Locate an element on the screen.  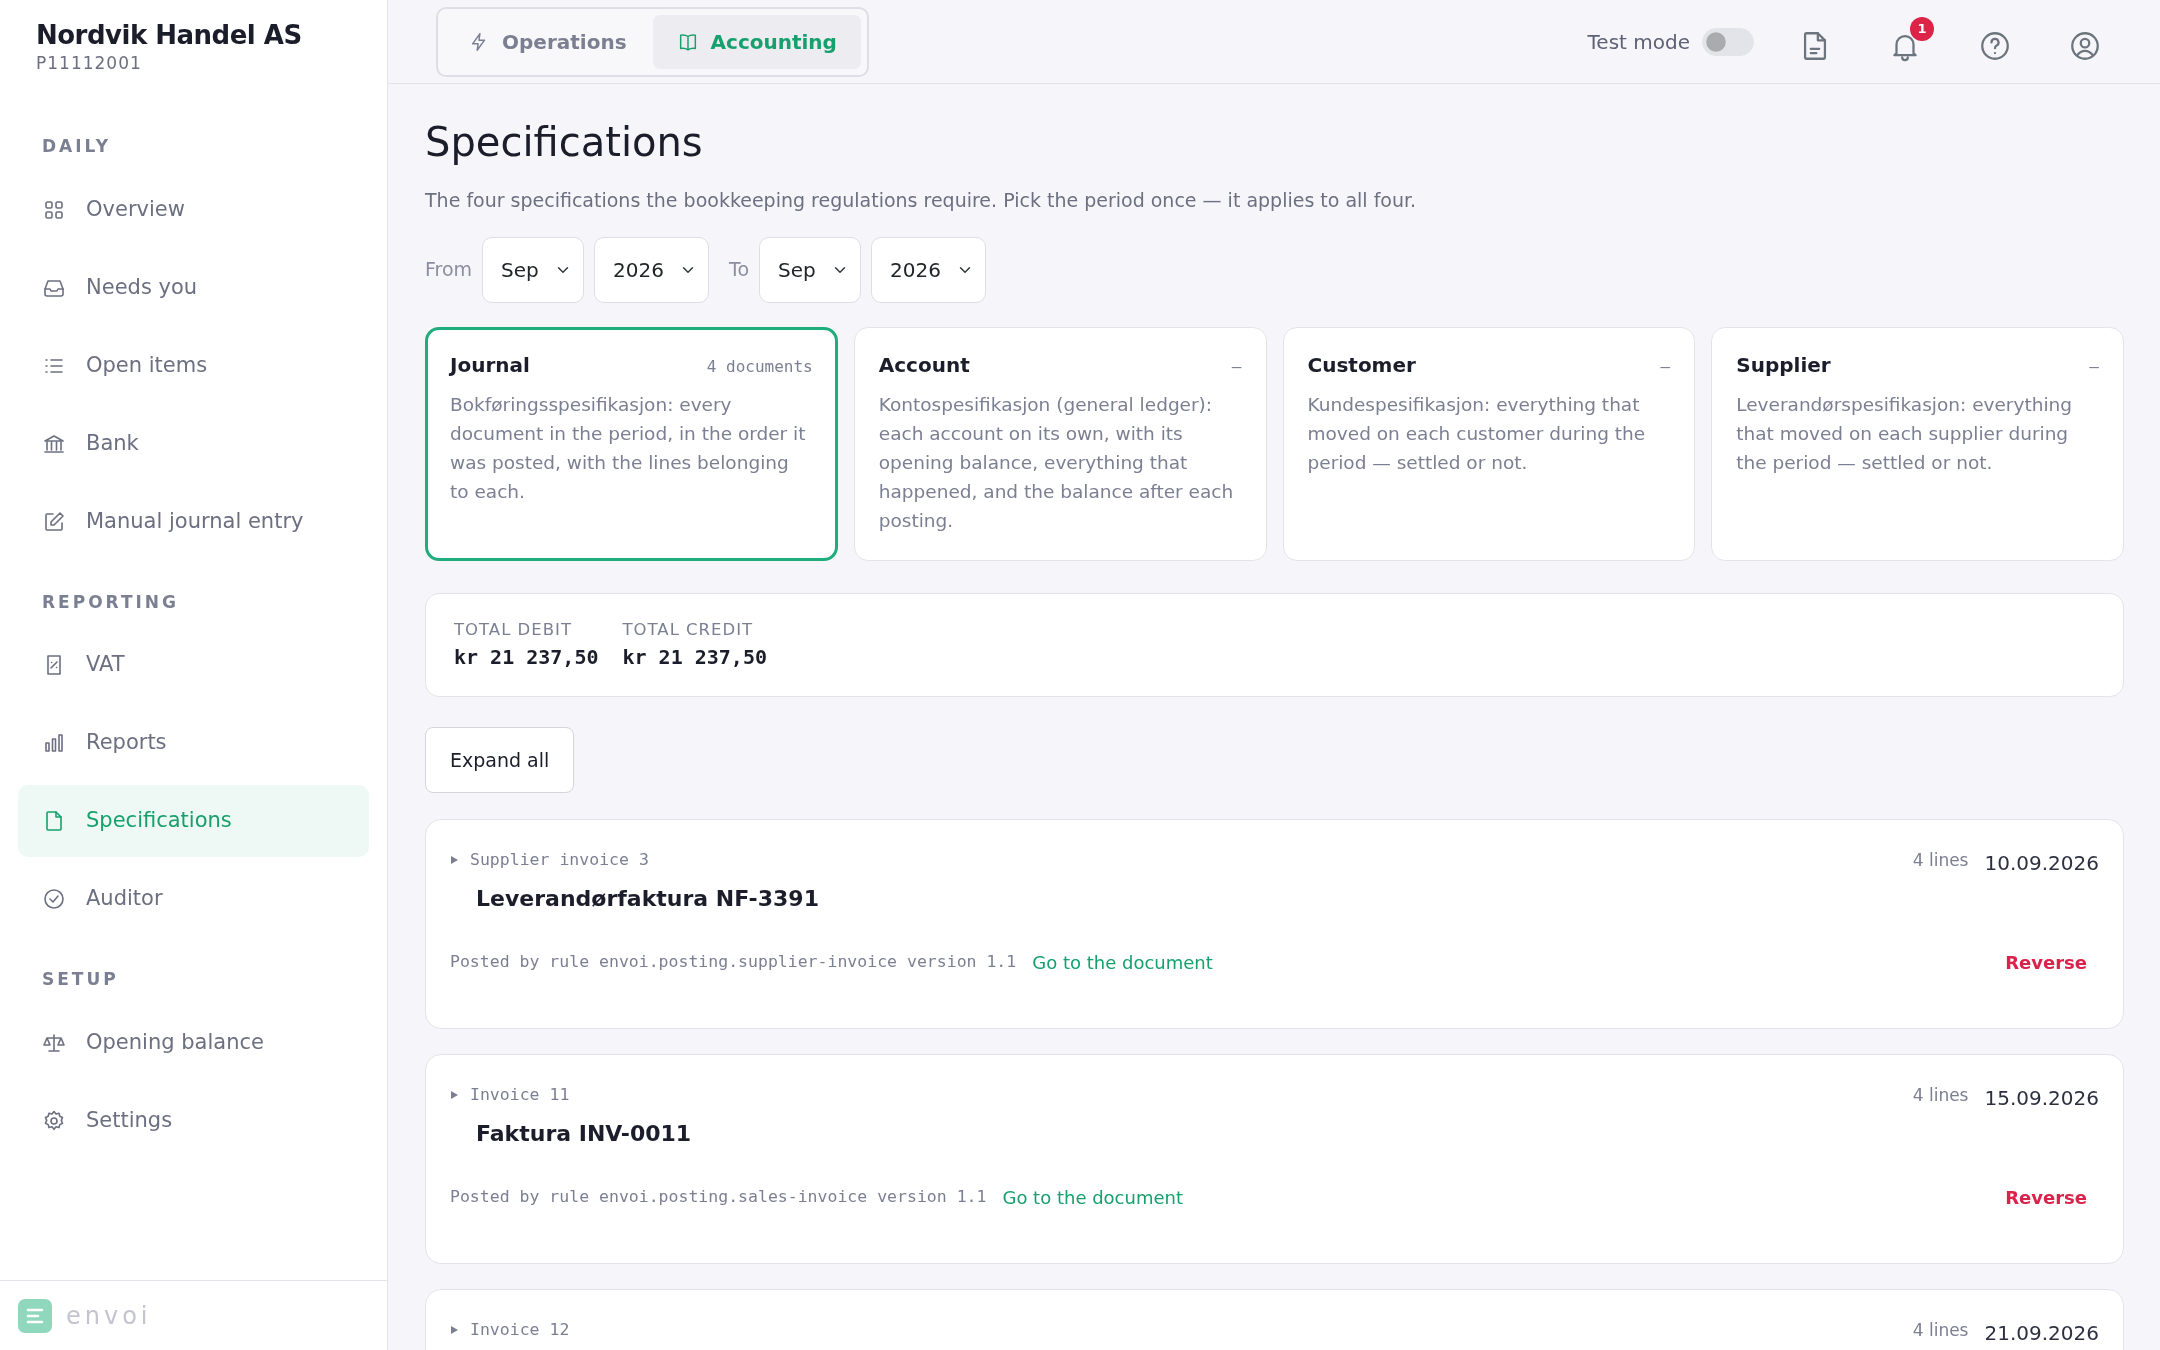
to-label: To is located at coordinates (739, 270).